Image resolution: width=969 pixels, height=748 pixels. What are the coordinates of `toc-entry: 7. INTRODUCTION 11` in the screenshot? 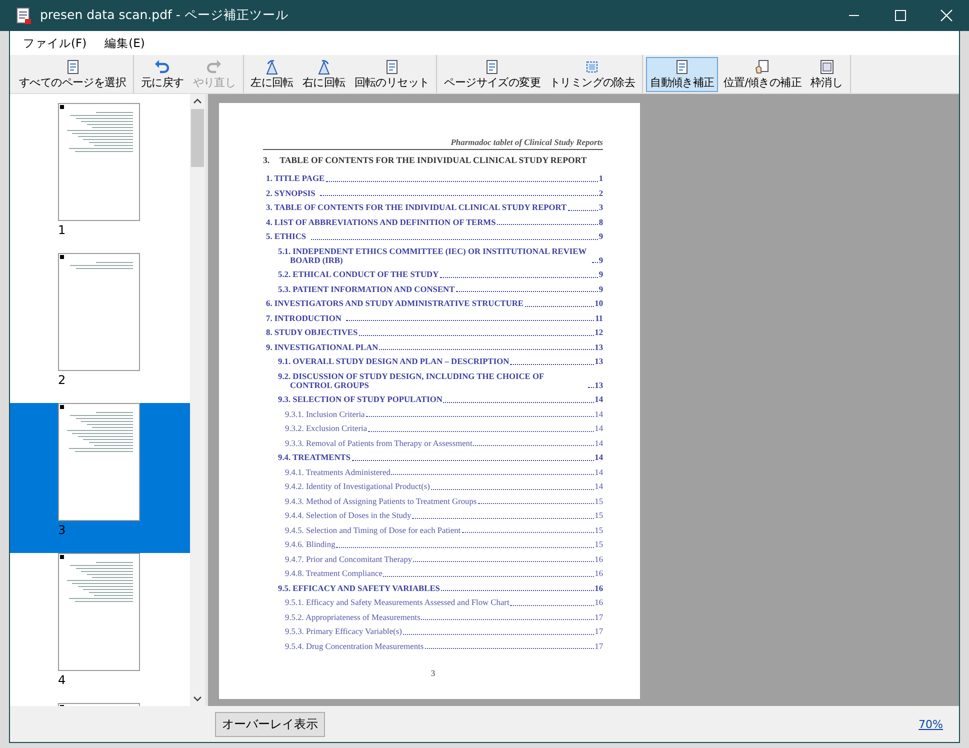 It's located at (434, 318).